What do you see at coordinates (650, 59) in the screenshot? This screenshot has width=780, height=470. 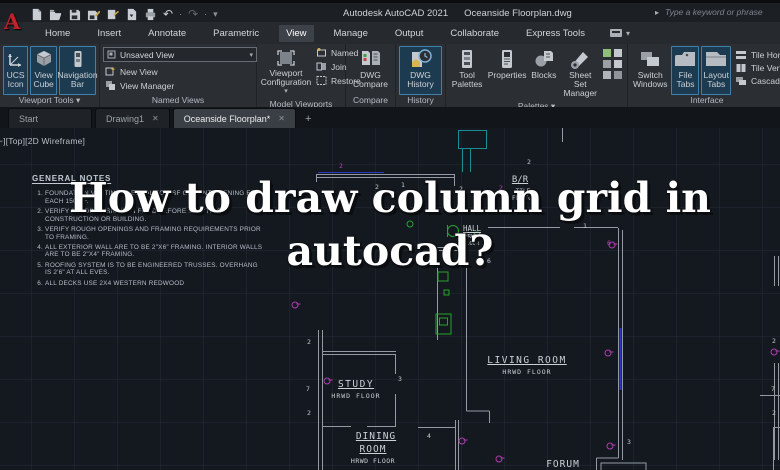 I see `switch-windows-icon` at bounding box center [650, 59].